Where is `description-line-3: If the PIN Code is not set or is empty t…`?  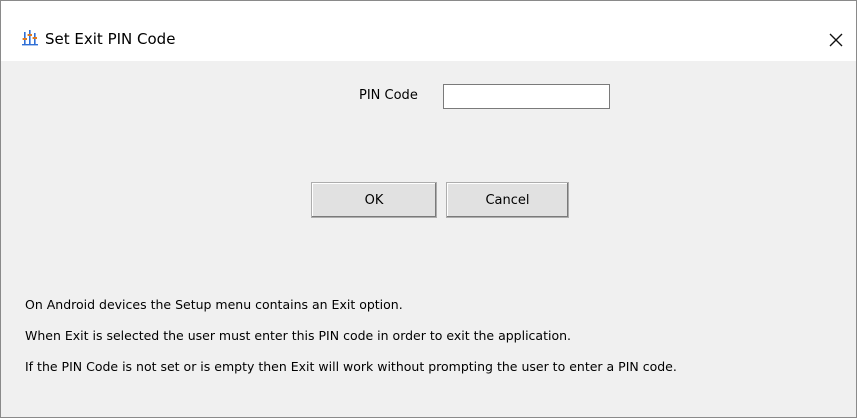
description-line-3: If the PIN Code is not set or is empty t… is located at coordinates (351, 366).